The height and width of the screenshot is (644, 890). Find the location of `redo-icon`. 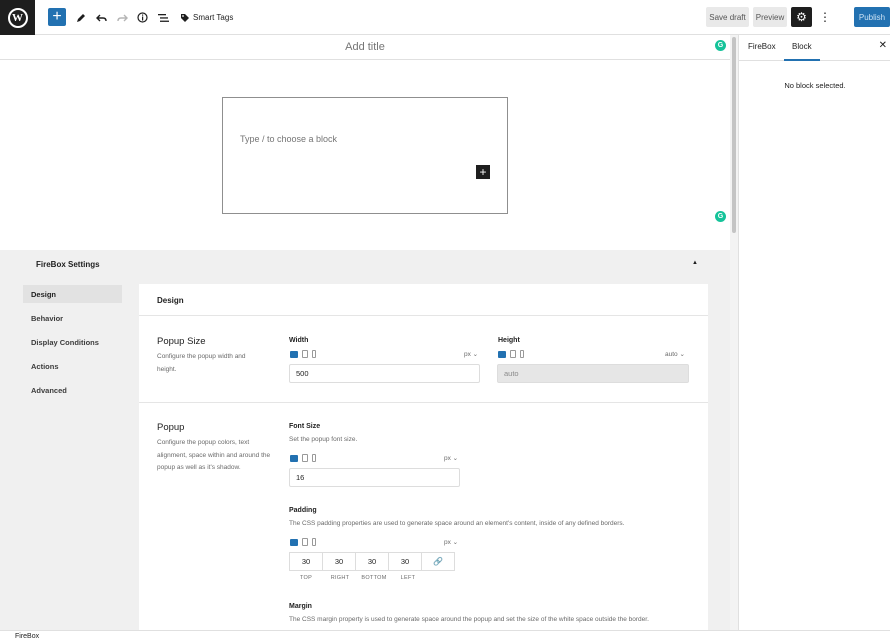

redo-icon is located at coordinates (122, 17).